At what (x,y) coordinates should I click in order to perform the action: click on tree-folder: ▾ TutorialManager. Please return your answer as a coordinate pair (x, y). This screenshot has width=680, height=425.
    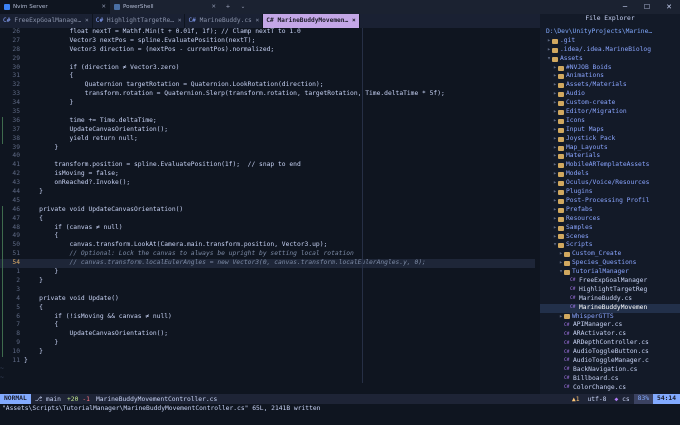
    Looking at the image, I should click on (610, 272).